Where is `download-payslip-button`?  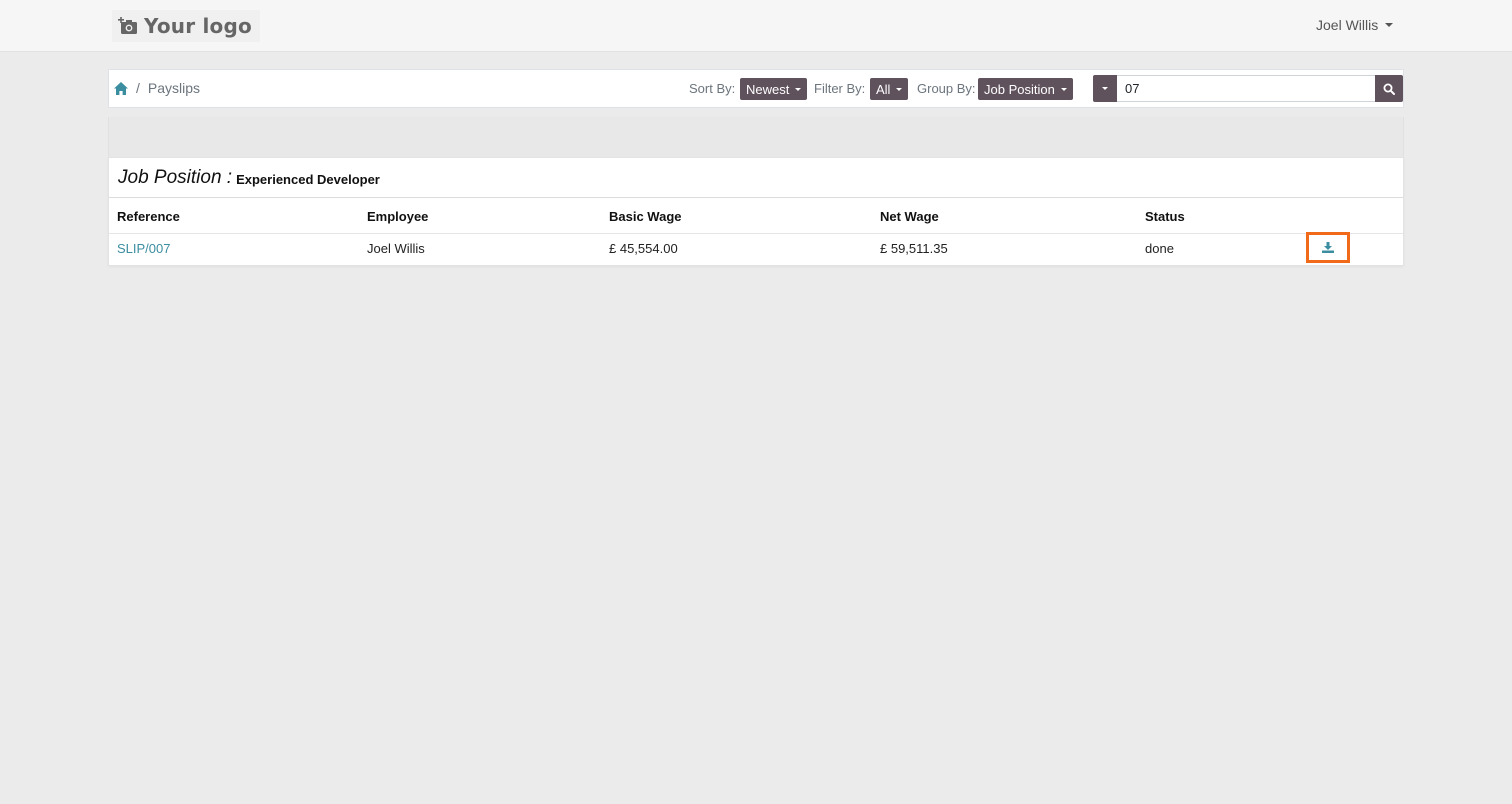
download-payslip-button is located at coordinates (1328, 247).